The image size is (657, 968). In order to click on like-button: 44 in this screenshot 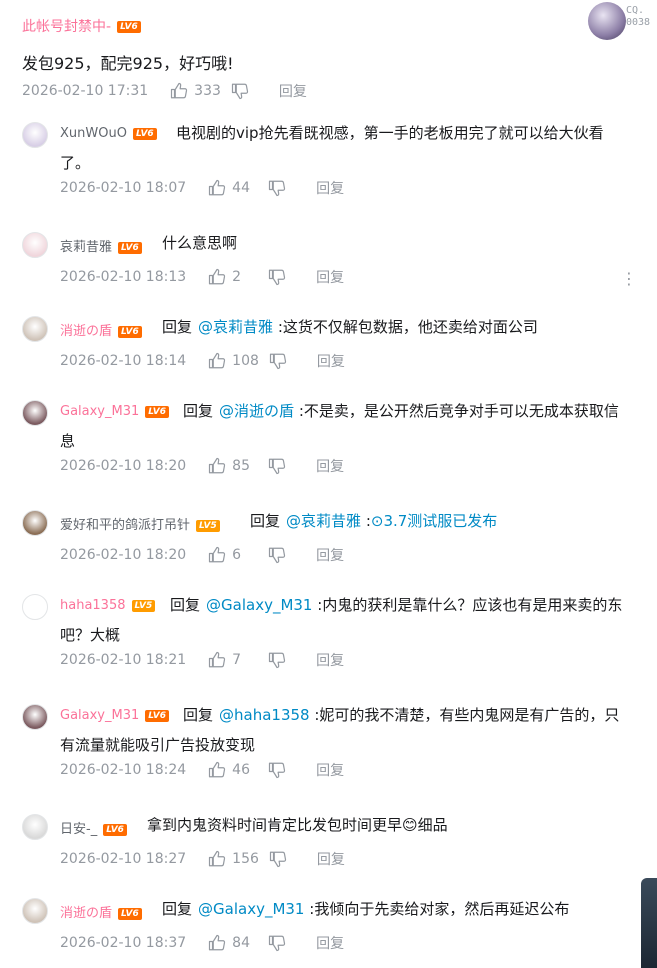, I will do `click(233, 188)`.